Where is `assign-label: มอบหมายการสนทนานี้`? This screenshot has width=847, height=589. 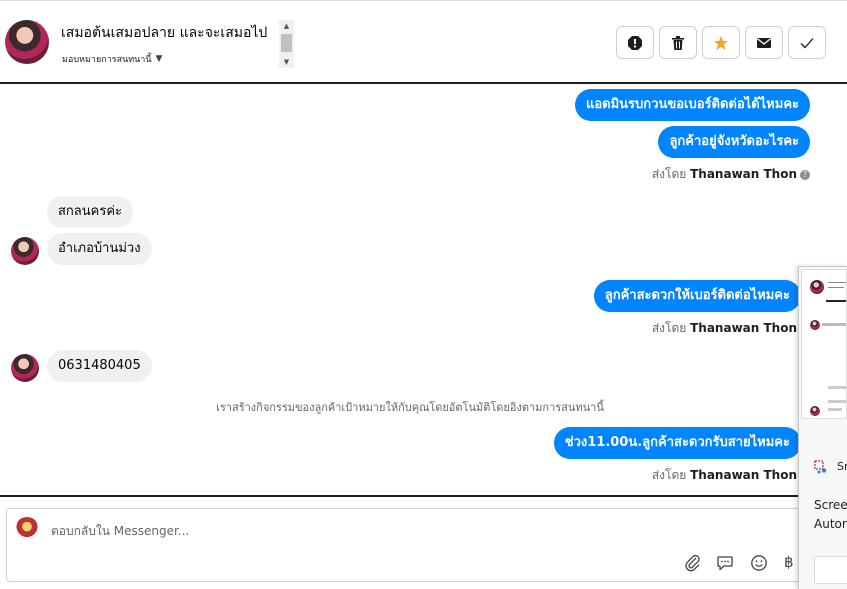
assign-label: มอบหมายการสนทนานี้ is located at coordinates (107, 60).